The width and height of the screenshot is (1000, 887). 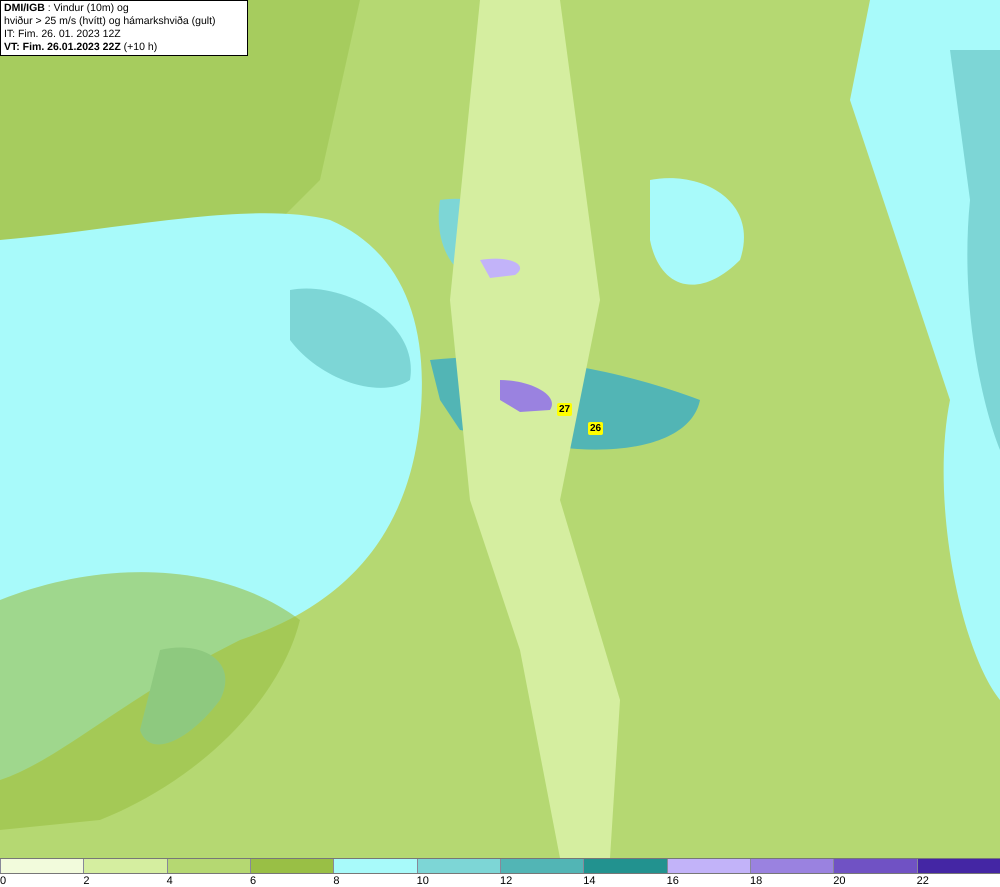 What do you see at coordinates (169, 881) in the screenshot?
I see `legend-tick-label: 4` at bounding box center [169, 881].